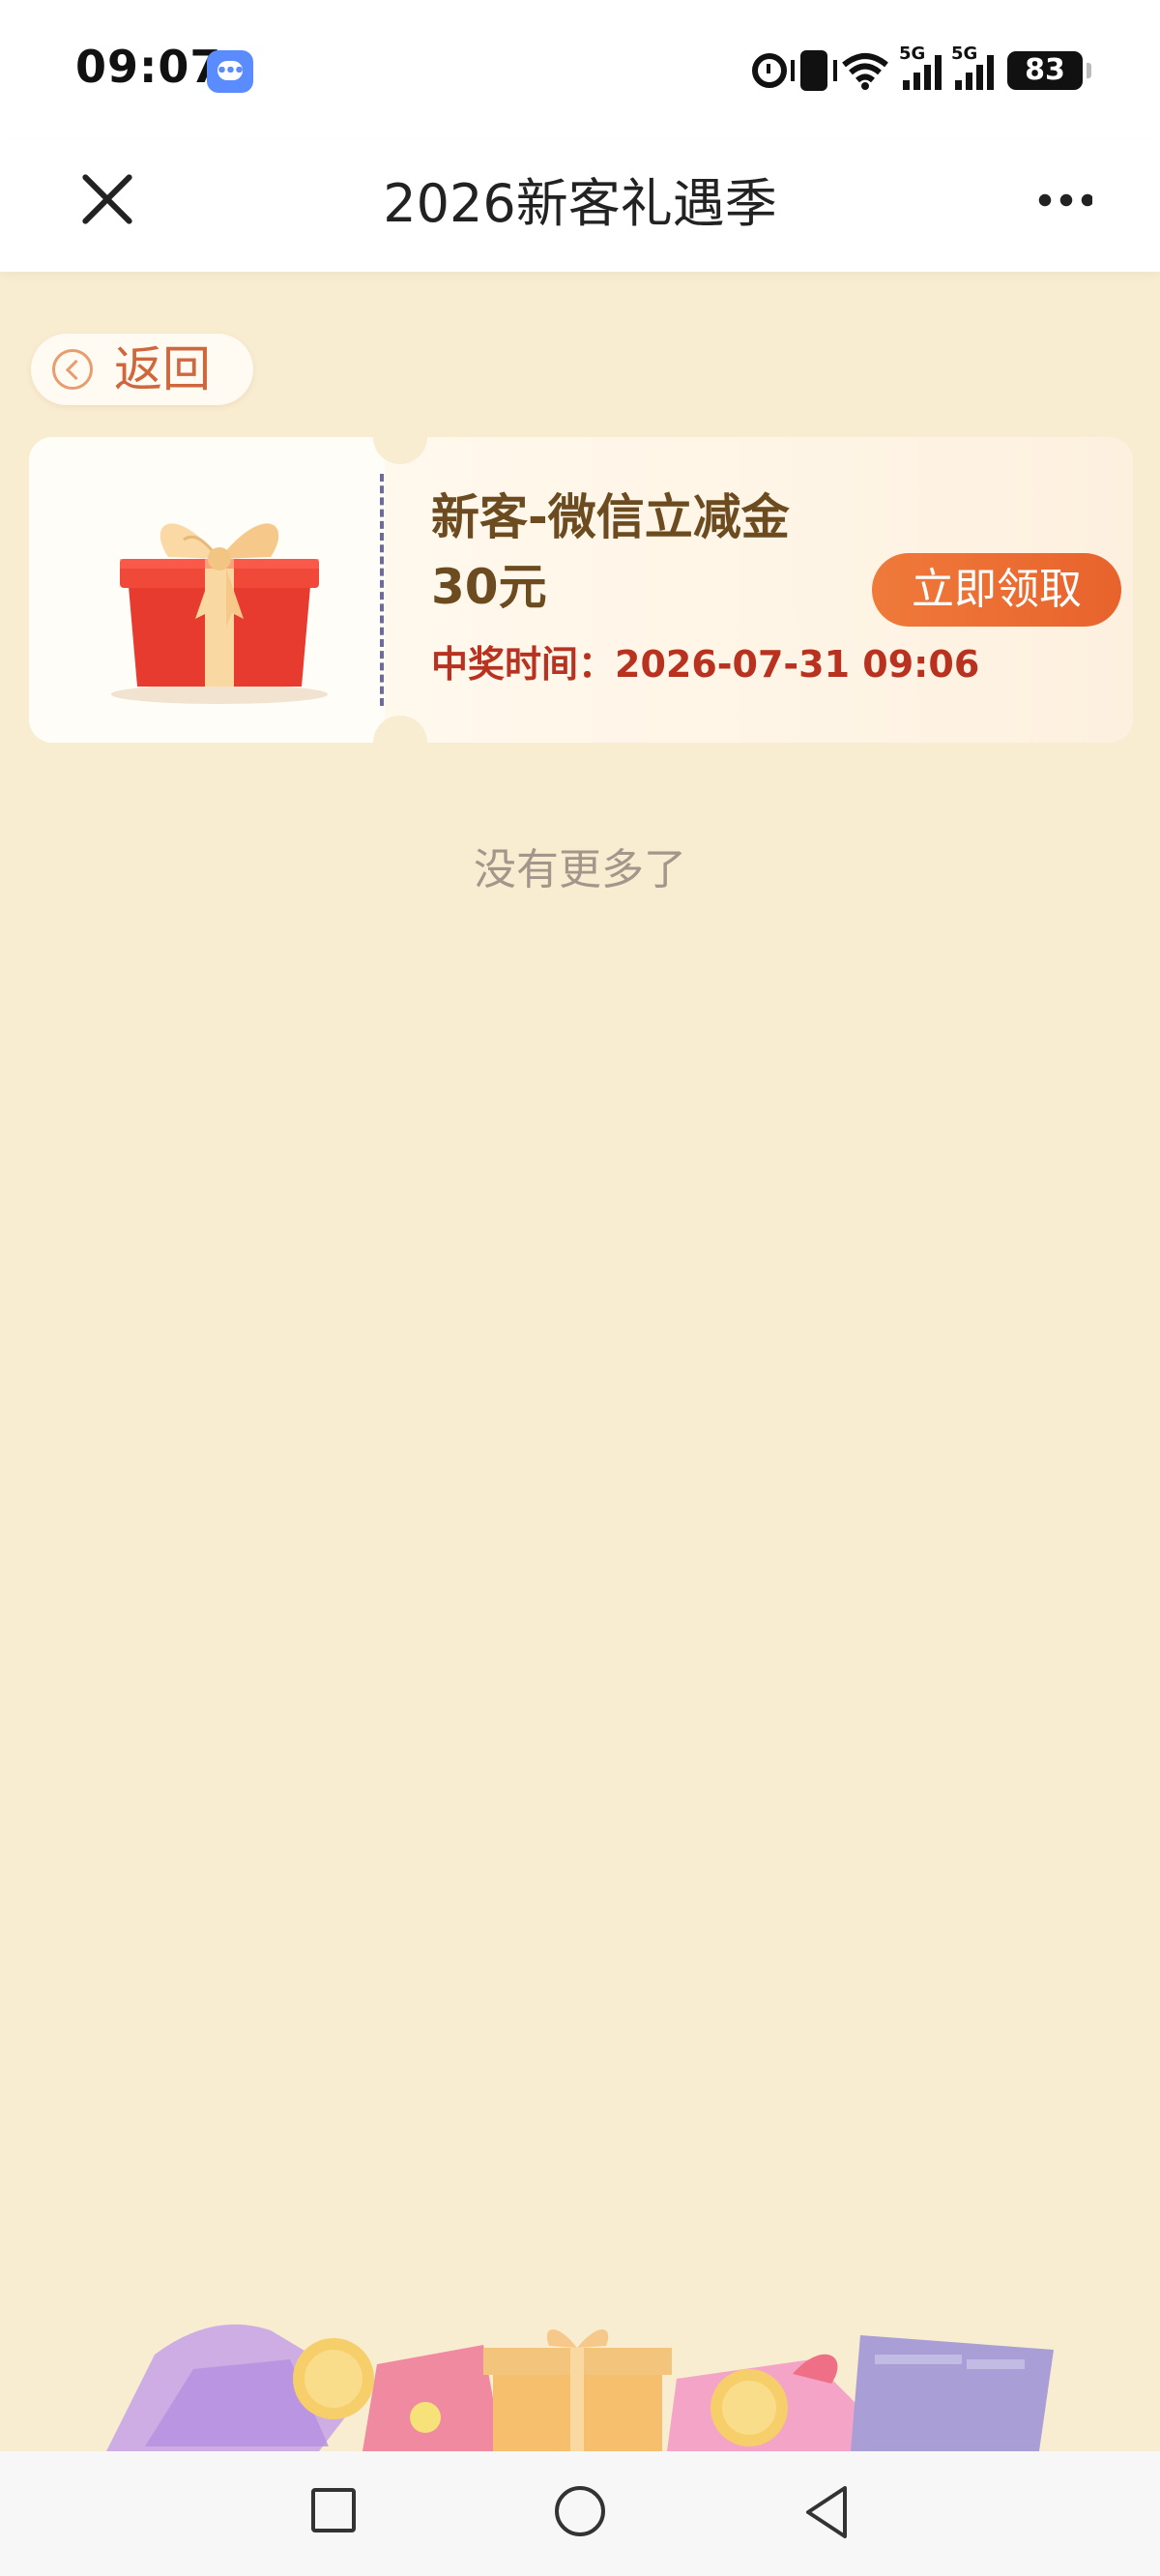 The image size is (1160, 2576). Describe the element at coordinates (333, 2510) in the screenshot. I see `nav-recent-icon` at that location.